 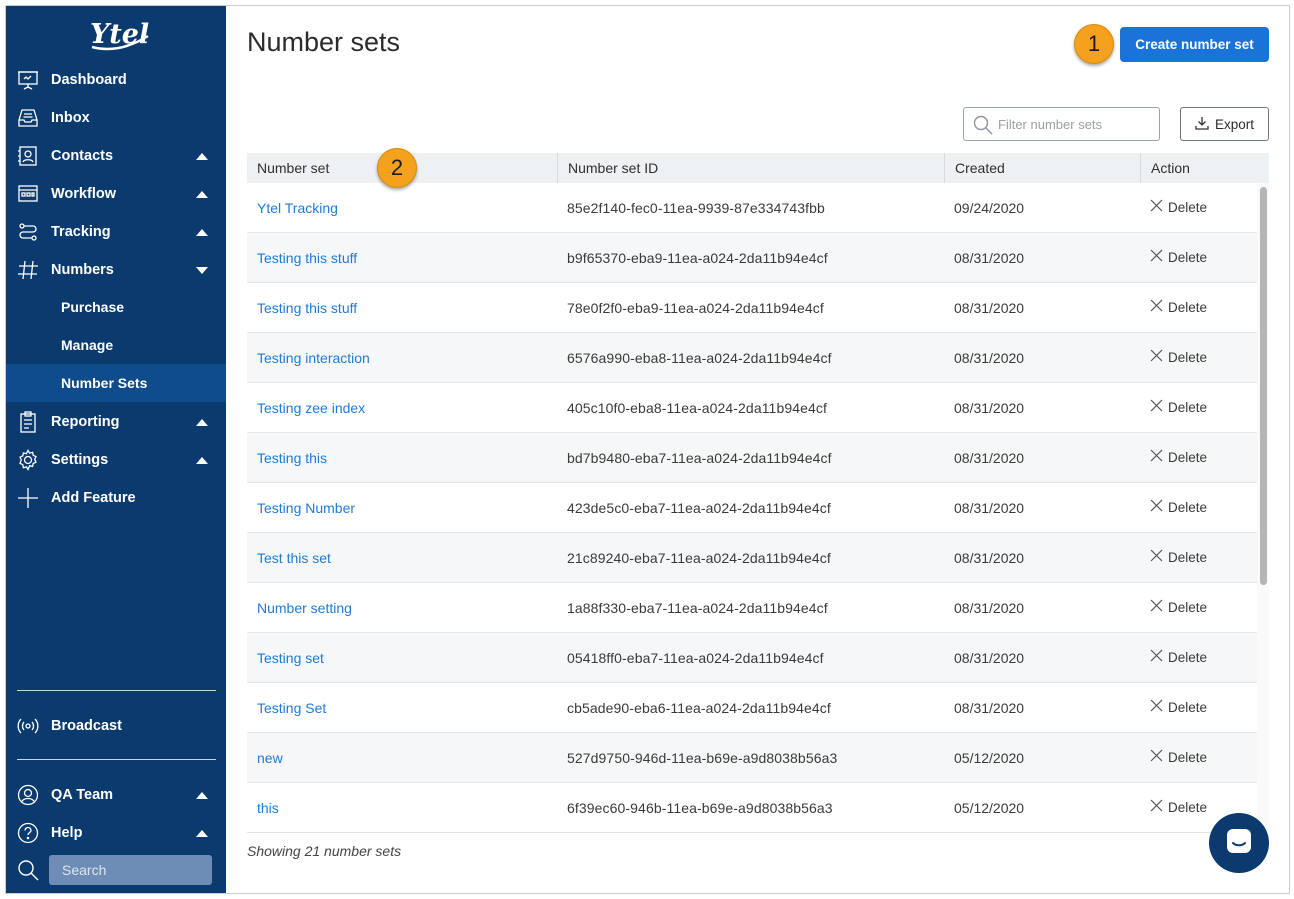 I want to click on number-set-id: cb5ade90-eba6-11ea-a024-2da11b94e4cf, so click(x=699, y=708).